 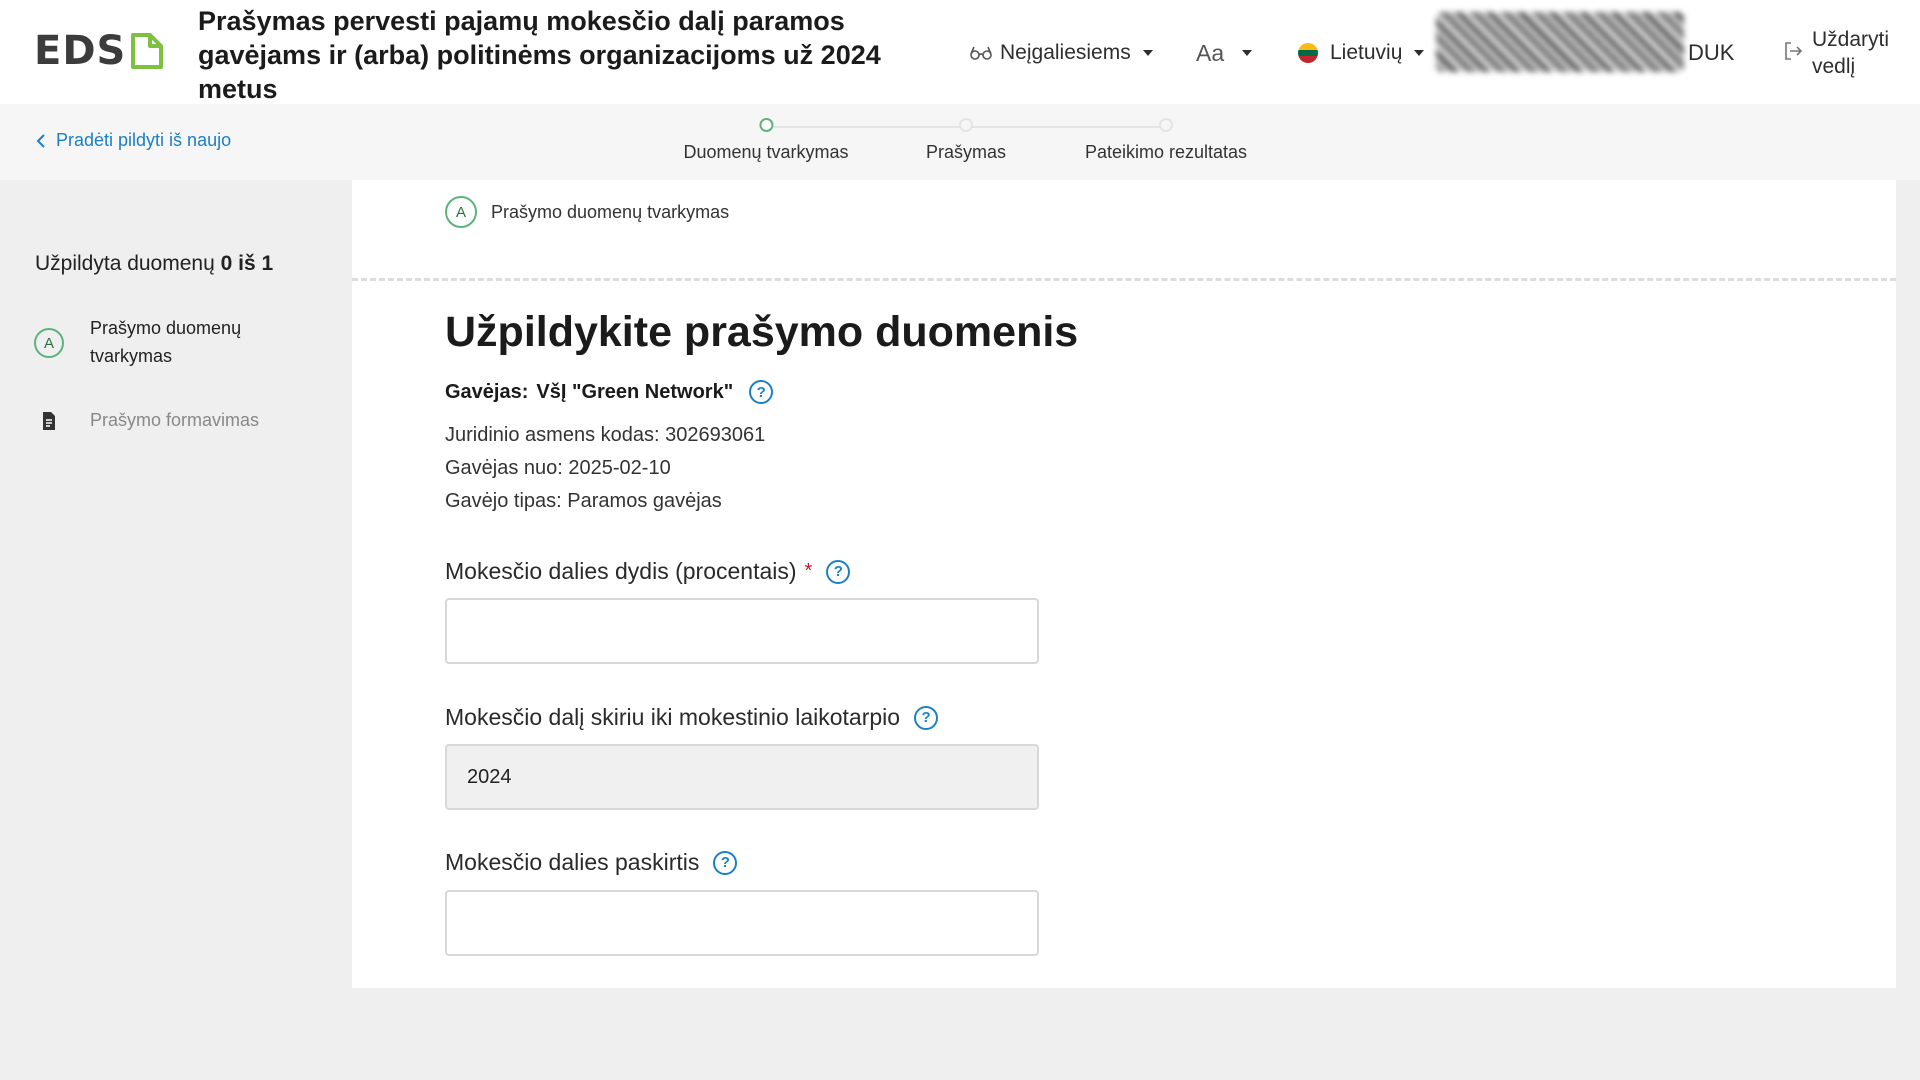 I want to click on tax-share-percent-input, so click(x=742, y=631).